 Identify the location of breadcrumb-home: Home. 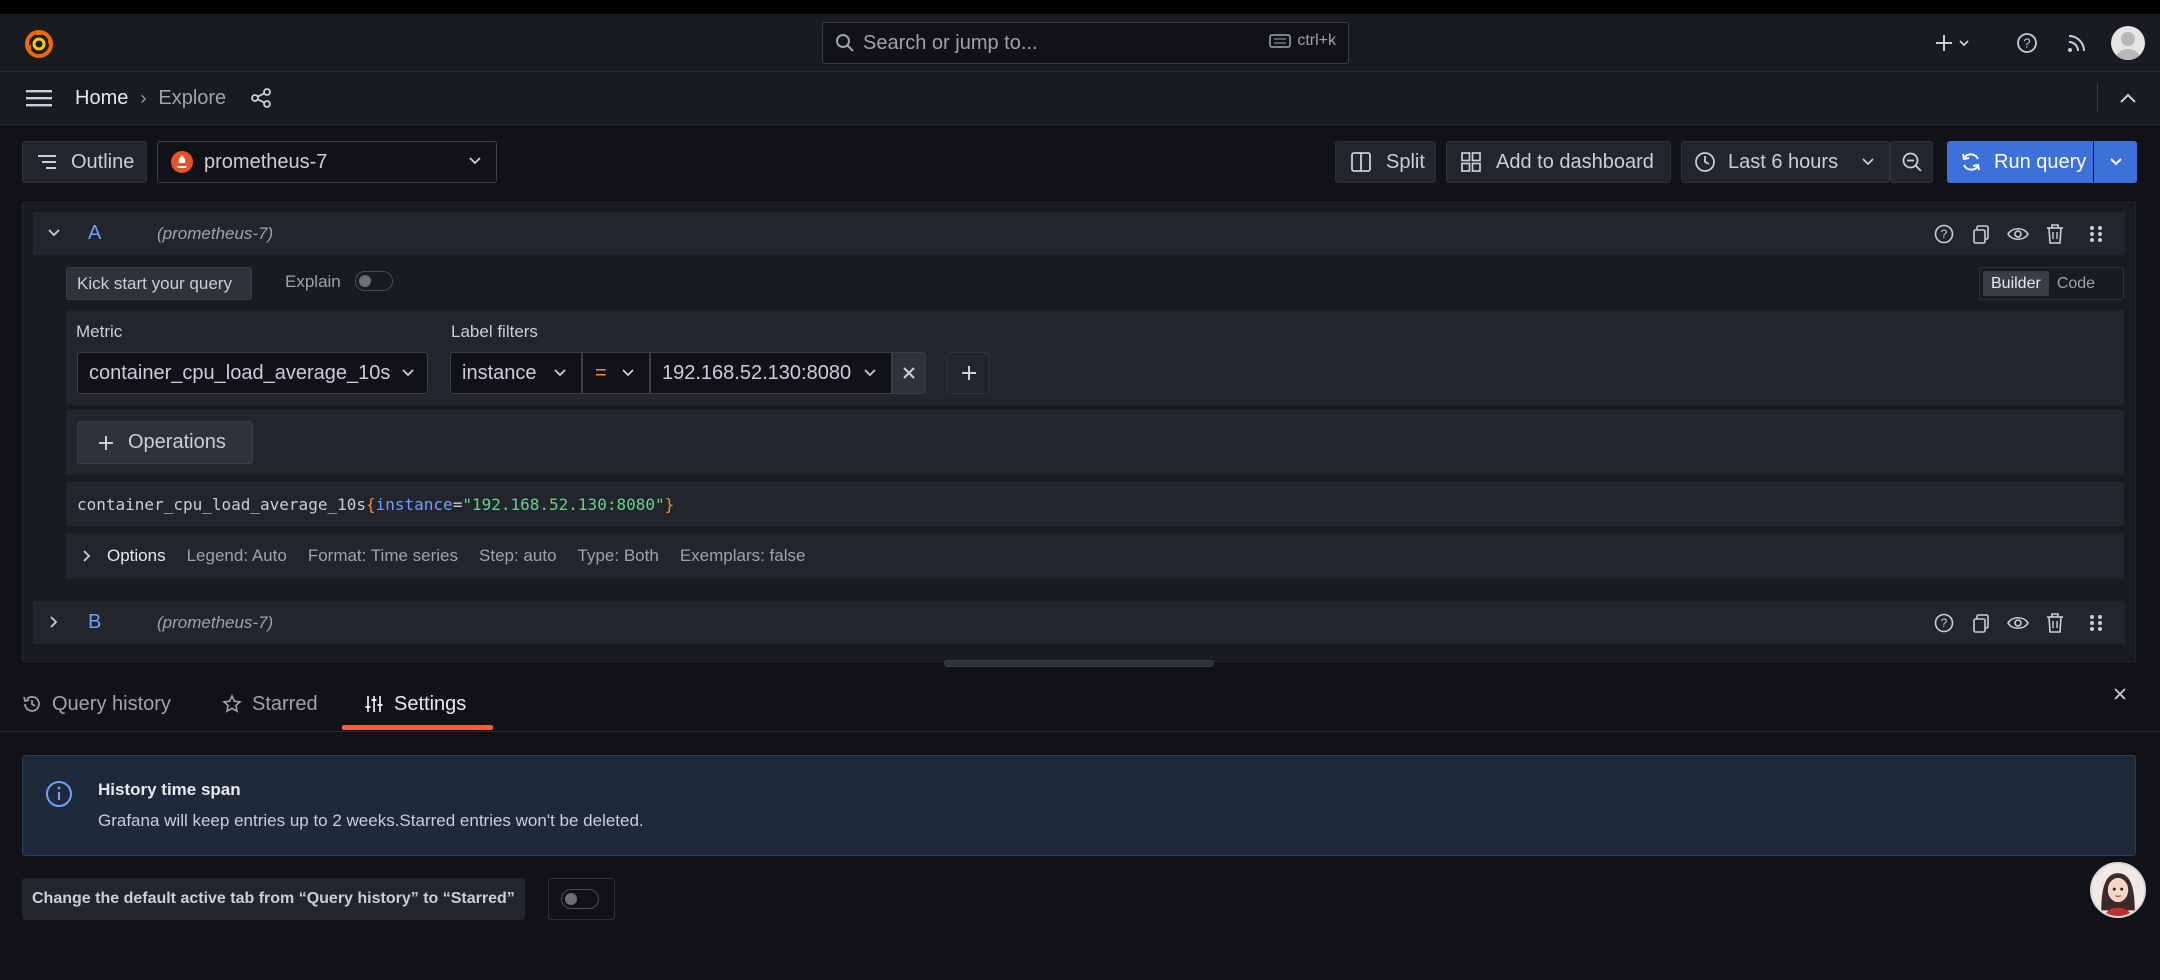
(101, 98).